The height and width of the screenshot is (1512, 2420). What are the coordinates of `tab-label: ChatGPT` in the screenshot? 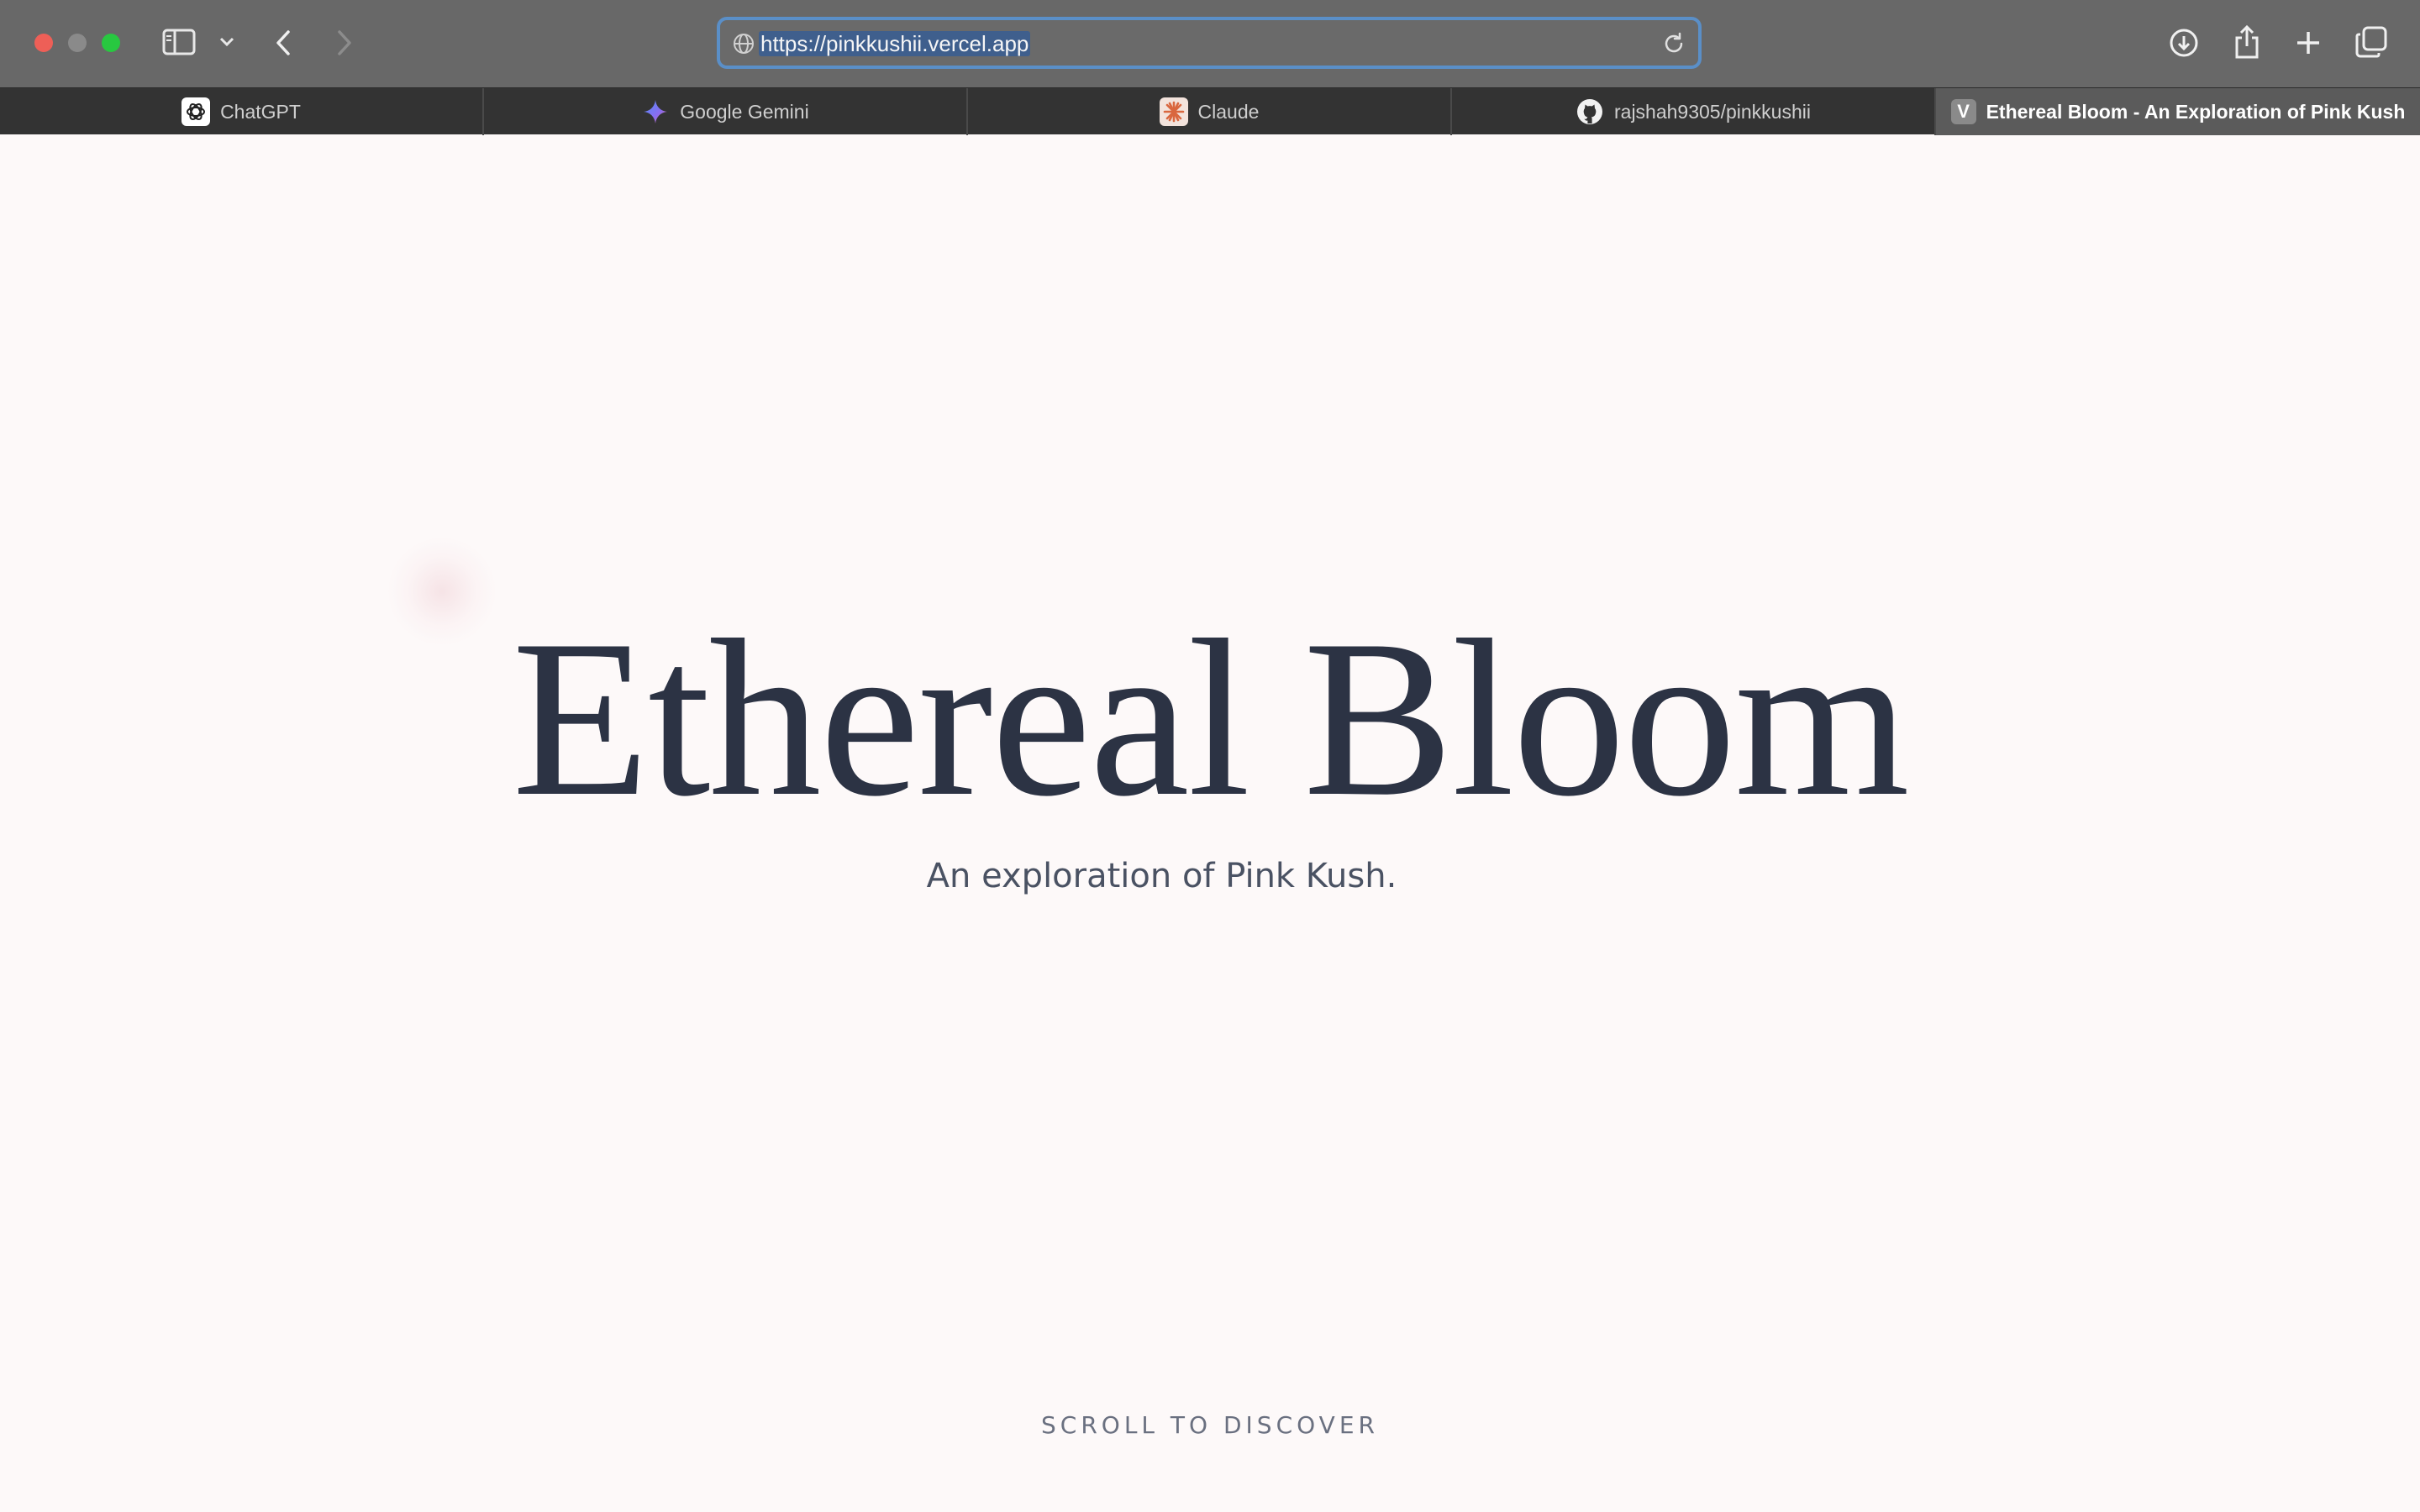 It's located at (261, 111).